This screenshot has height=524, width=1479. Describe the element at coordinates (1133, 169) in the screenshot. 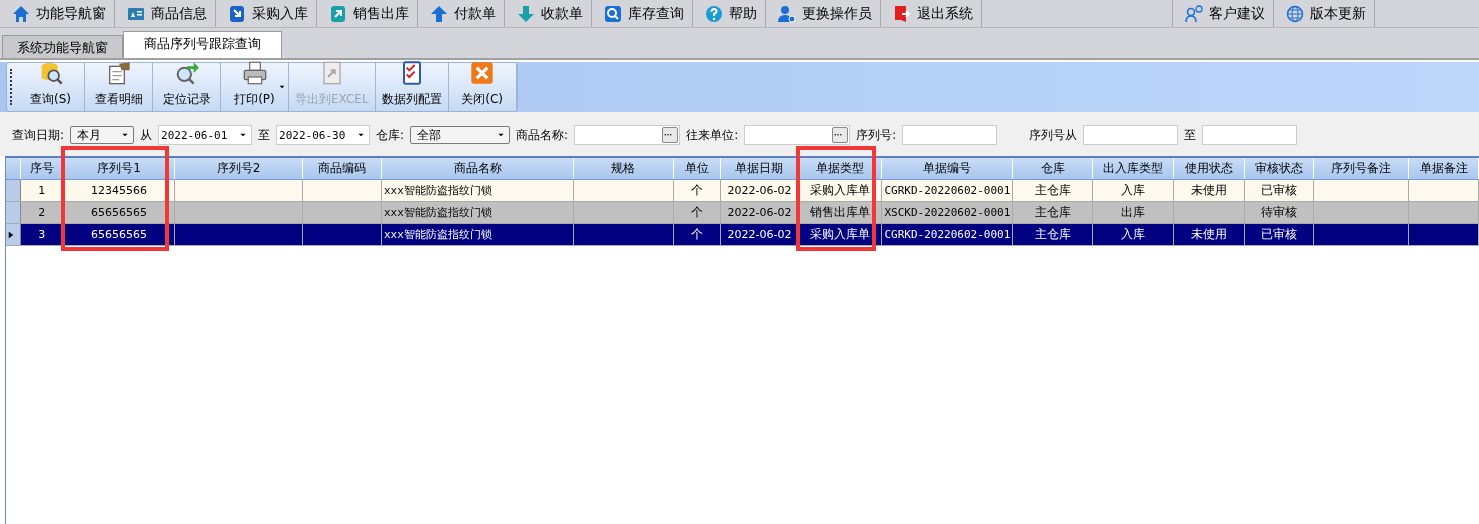

I see `column-header: 出入库类型` at that location.